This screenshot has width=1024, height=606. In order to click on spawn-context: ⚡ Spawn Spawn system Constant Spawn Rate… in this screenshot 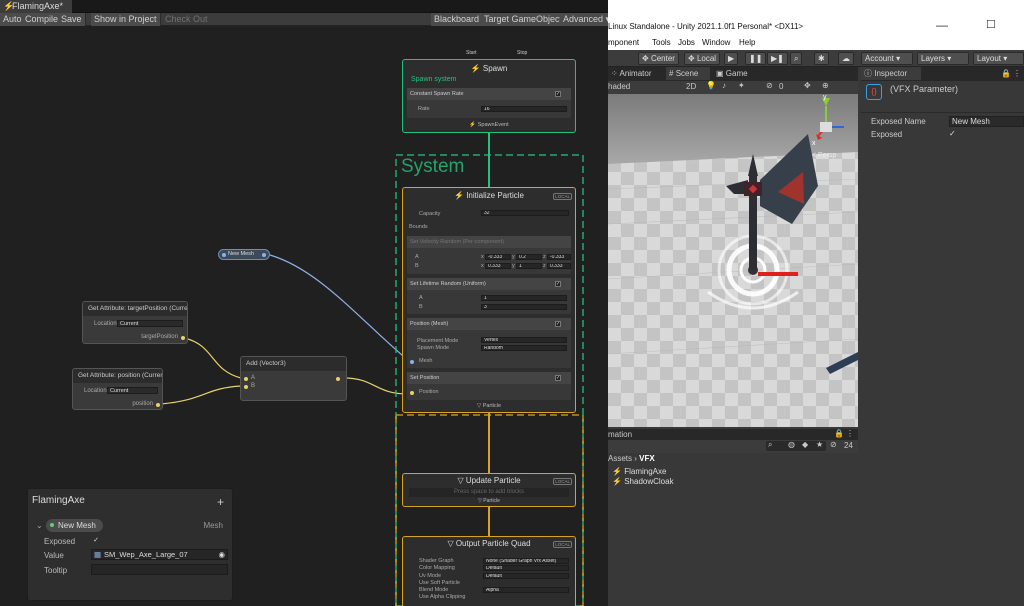, I will do `click(489, 96)`.